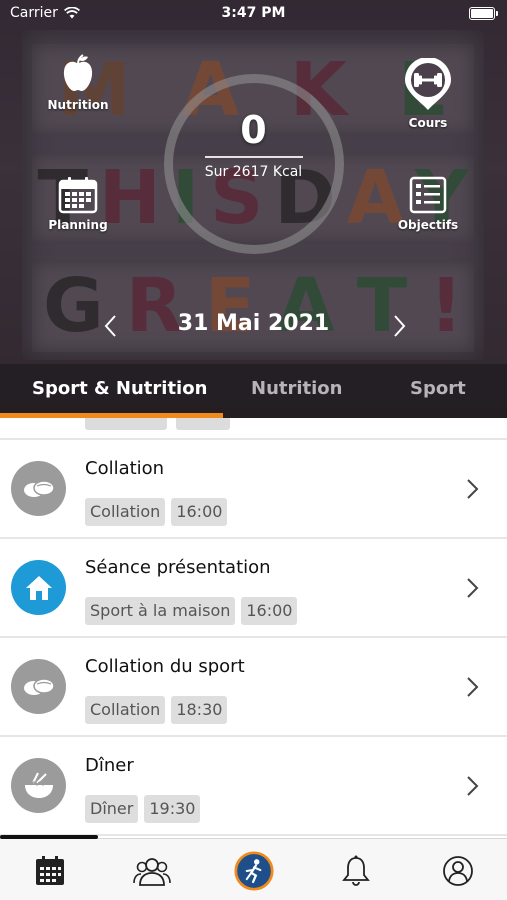  What do you see at coordinates (253, 489) in the screenshot?
I see `list-item: Collation Collation 16:00` at bounding box center [253, 489].